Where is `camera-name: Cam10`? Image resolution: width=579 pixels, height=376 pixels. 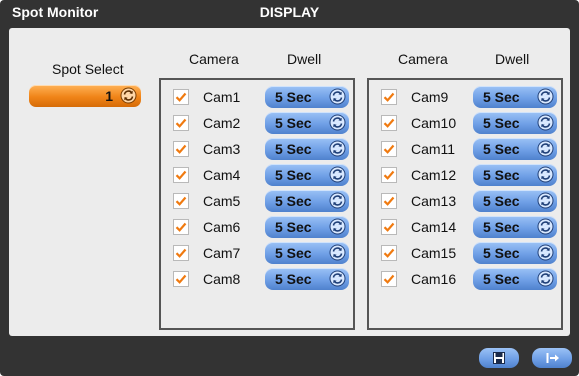 camera-name: Cam10 is located at coordinates (434, 123).